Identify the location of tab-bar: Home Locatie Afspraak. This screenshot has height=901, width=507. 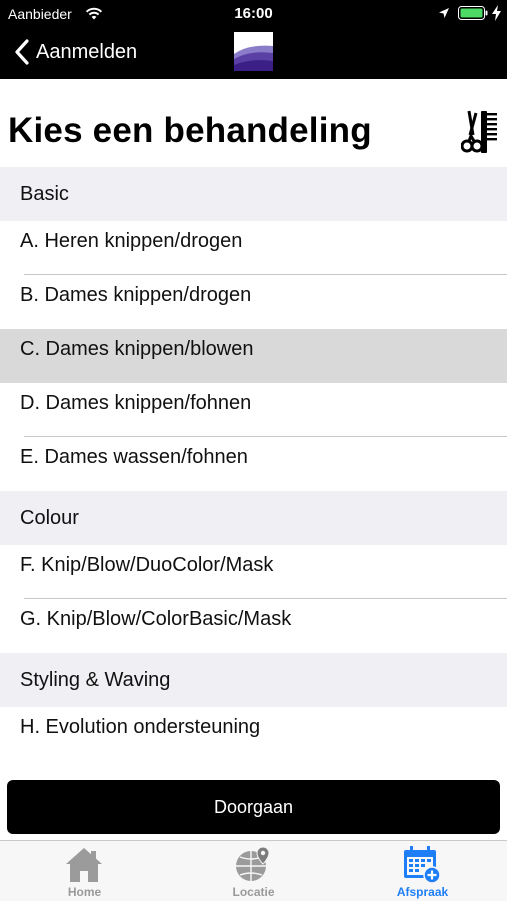
(253, 870).